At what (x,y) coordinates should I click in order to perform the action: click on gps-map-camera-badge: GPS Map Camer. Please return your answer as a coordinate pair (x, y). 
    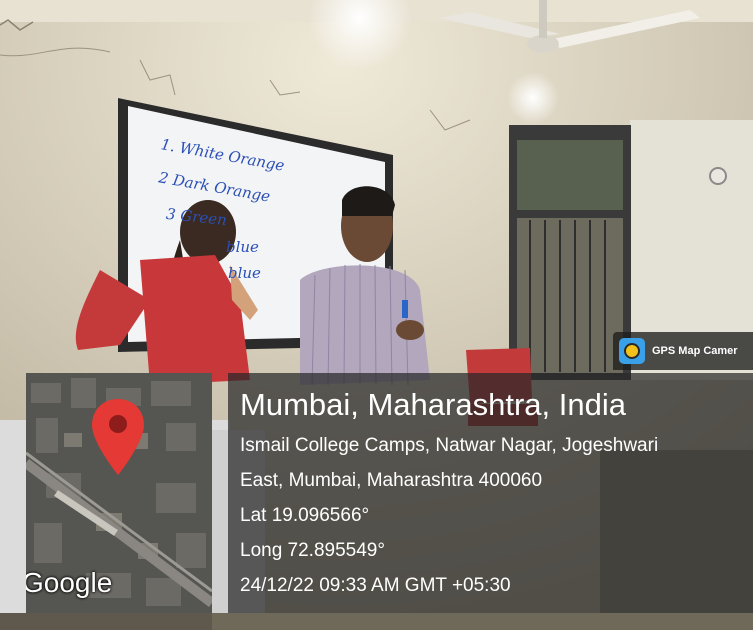
    Looking at the image, I should click on (683, 351).